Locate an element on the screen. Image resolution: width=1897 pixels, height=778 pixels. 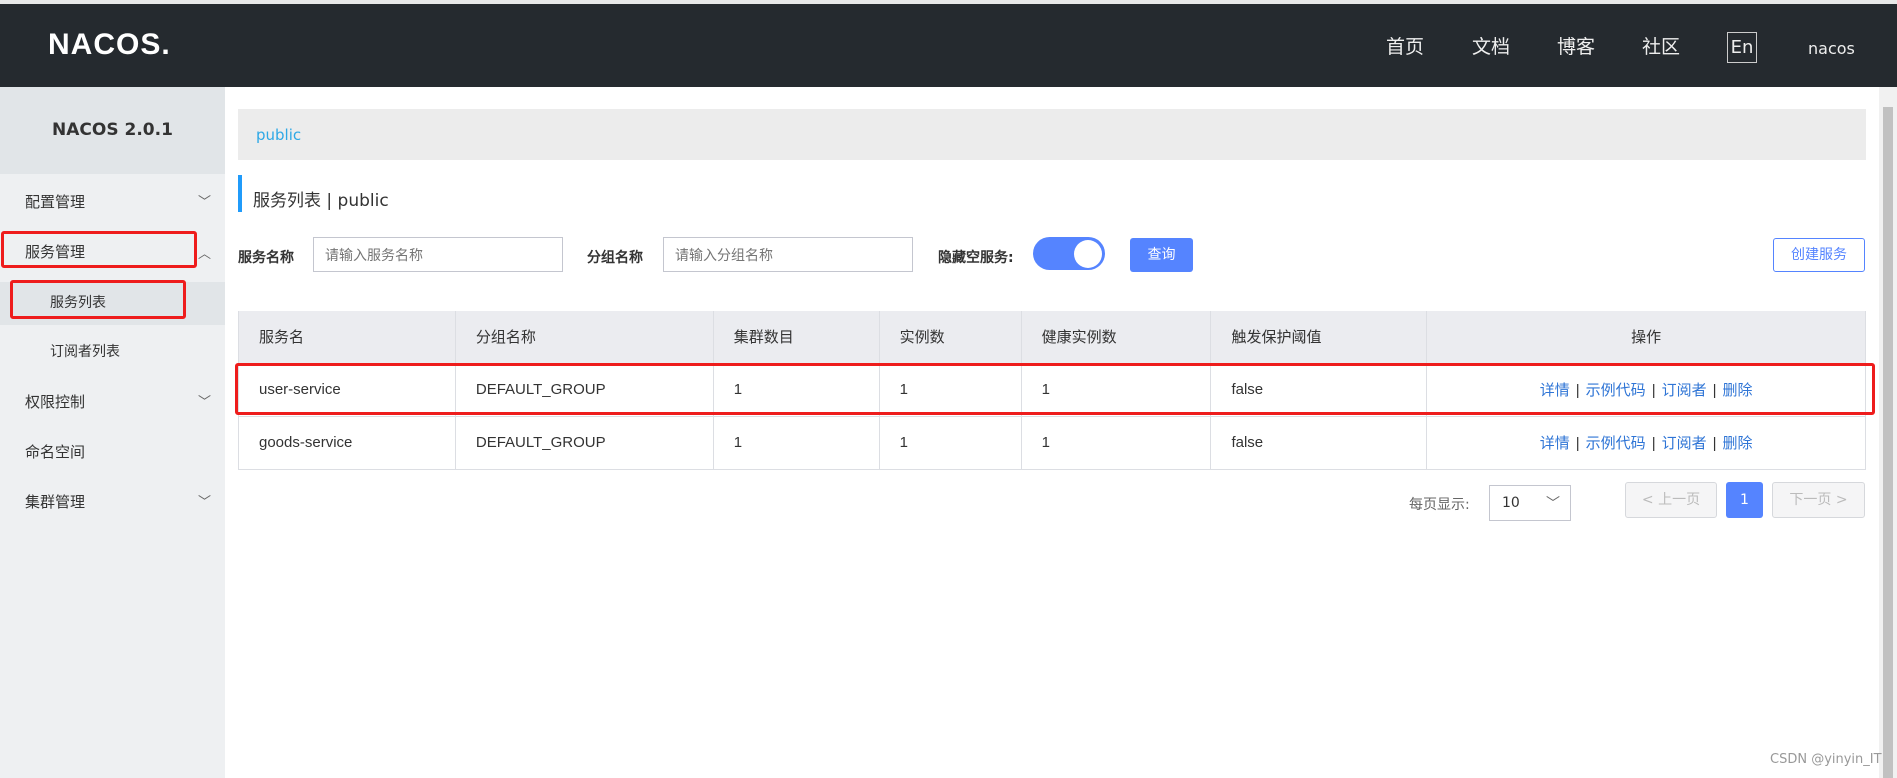
column-header-group-name: 分组名称 is located at coordinates (584, 337).